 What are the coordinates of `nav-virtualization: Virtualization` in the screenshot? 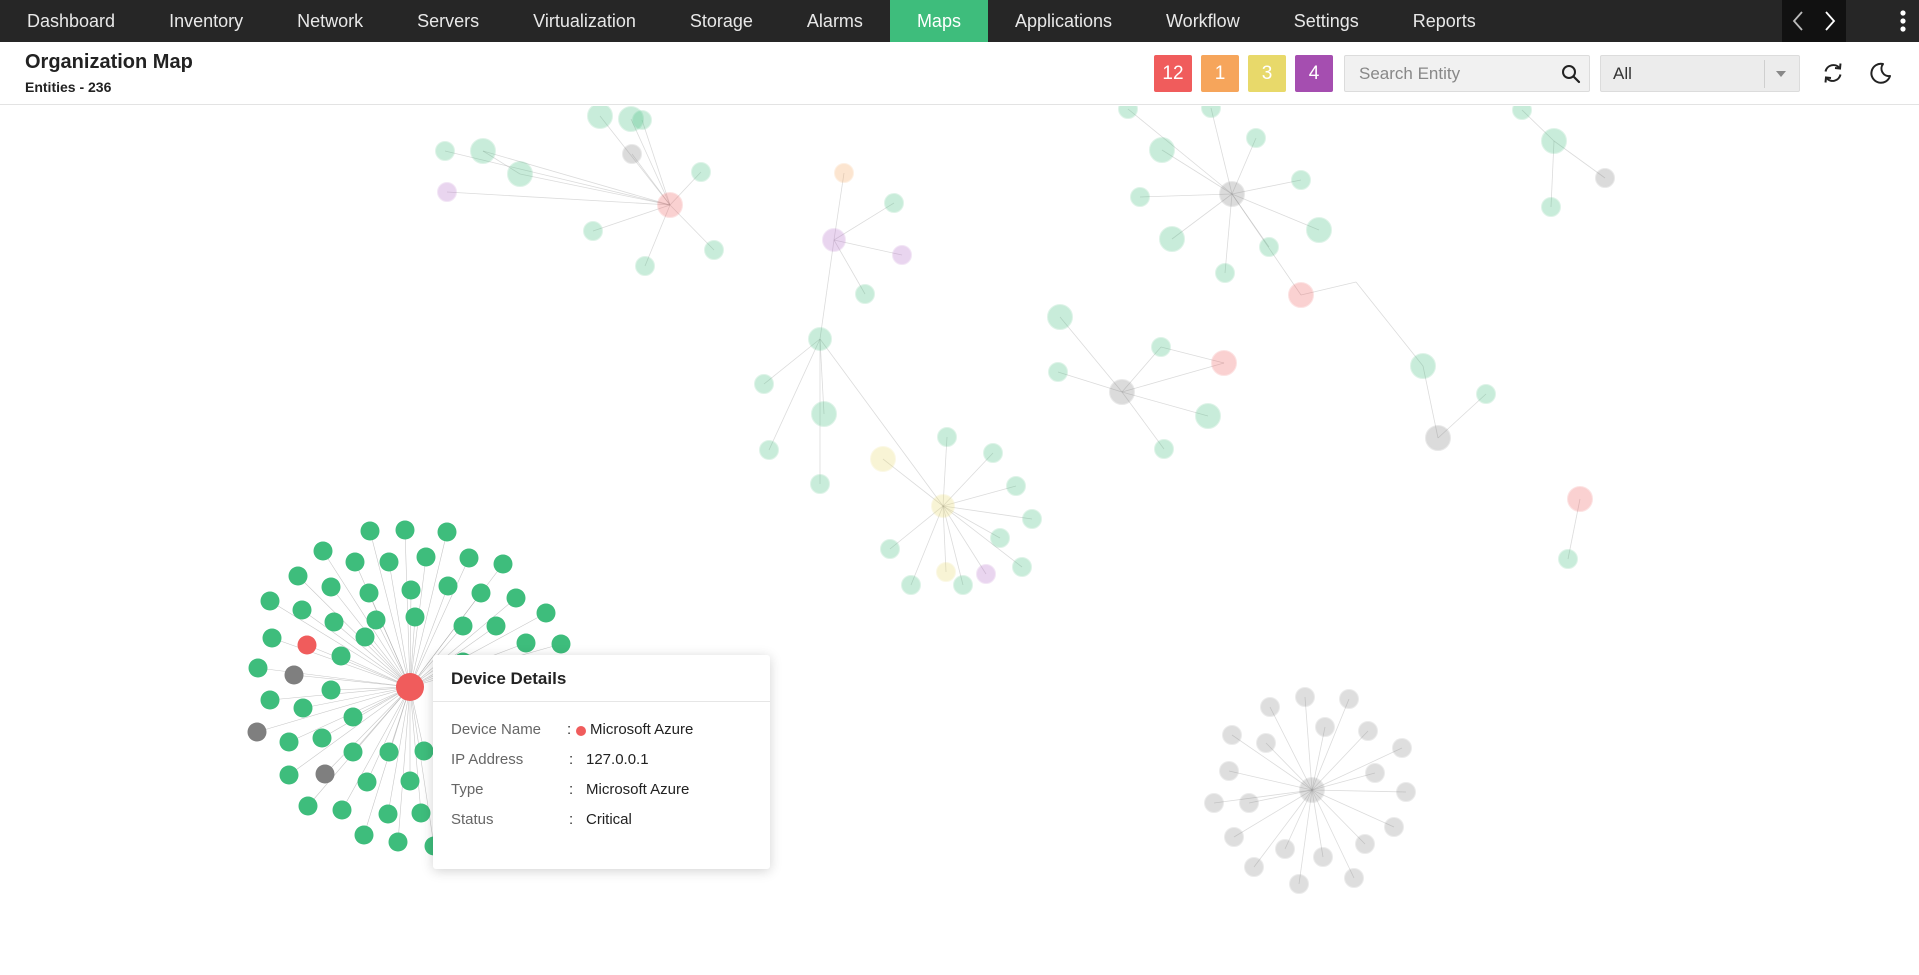 It's located at (584, 21).